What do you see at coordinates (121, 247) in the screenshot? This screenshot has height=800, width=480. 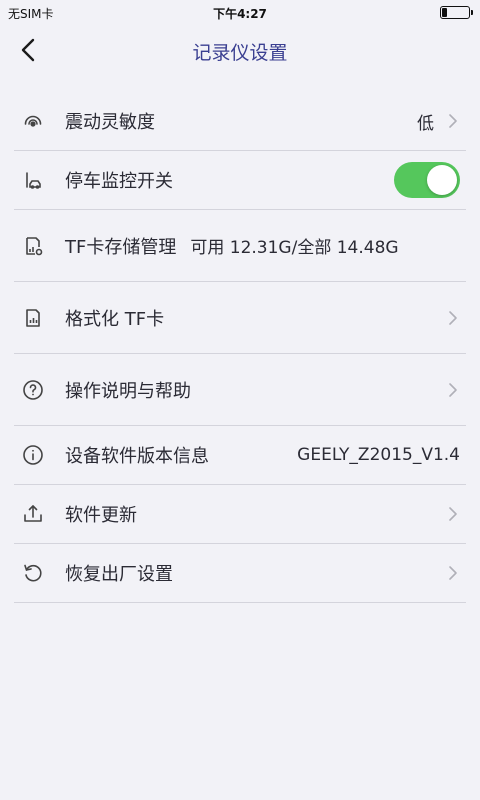 I see `tf-storage-label: TF卡存储管理` at bounding box center [121, 247].